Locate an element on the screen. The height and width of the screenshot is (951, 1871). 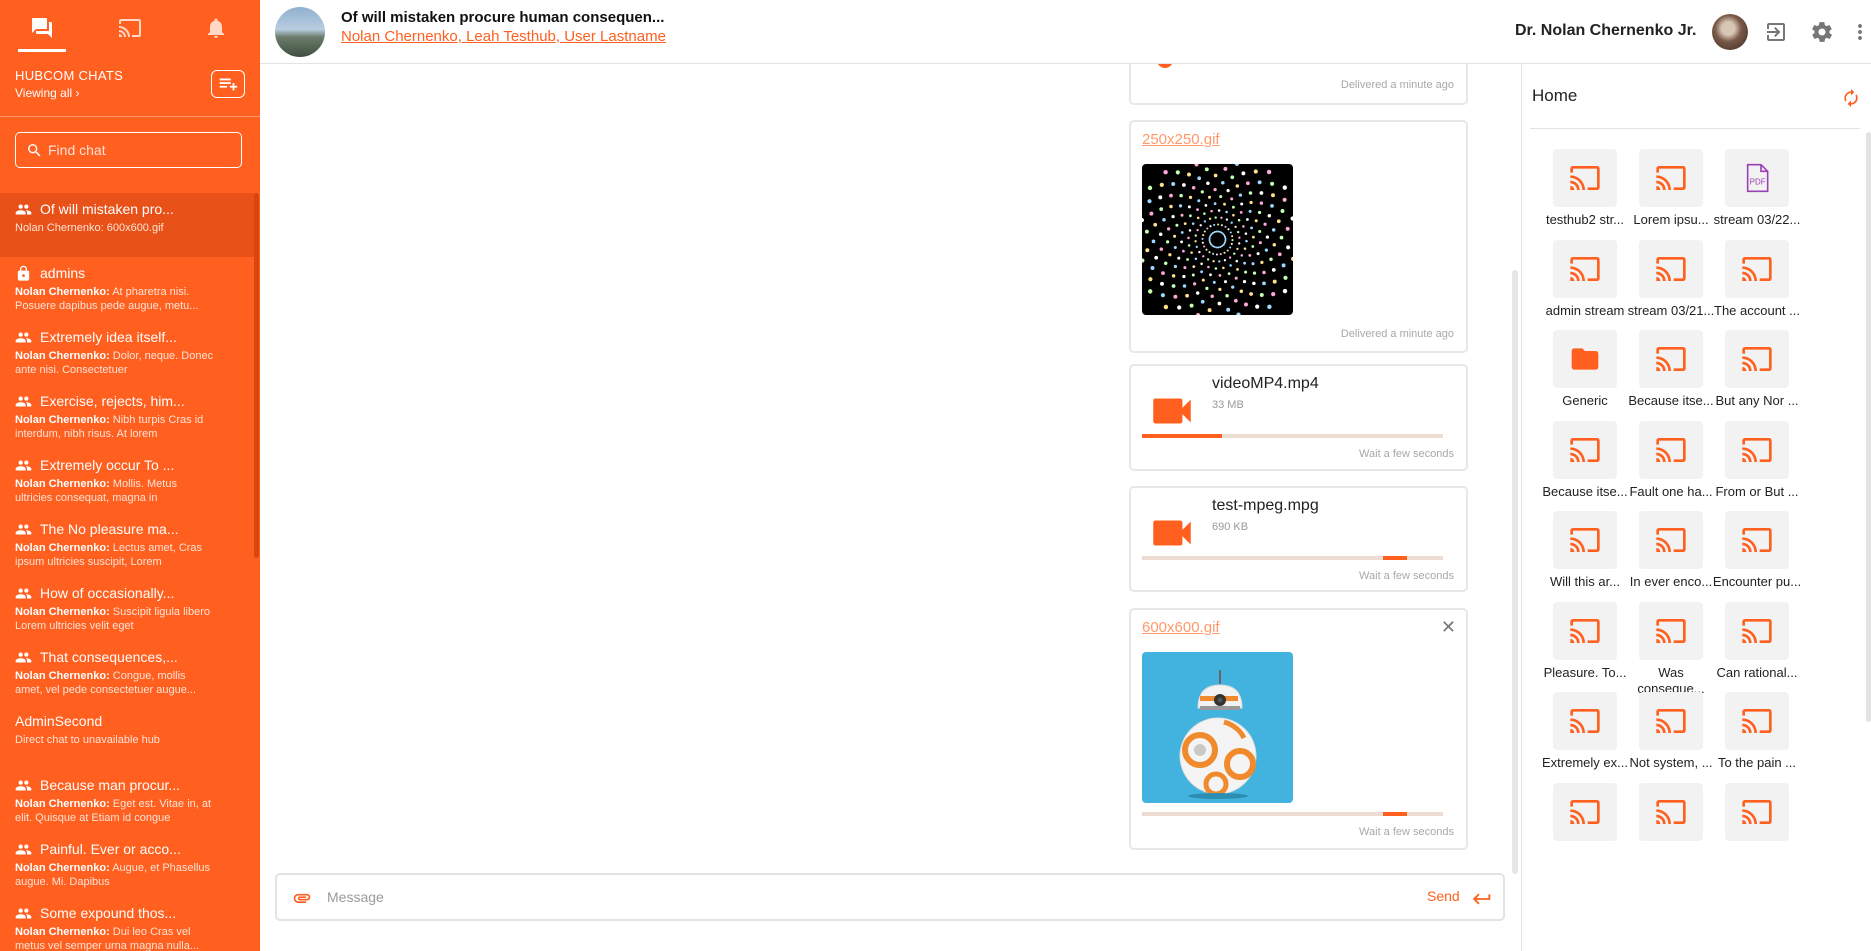
messages-scrollbar is located at coordinates (1515, 572).